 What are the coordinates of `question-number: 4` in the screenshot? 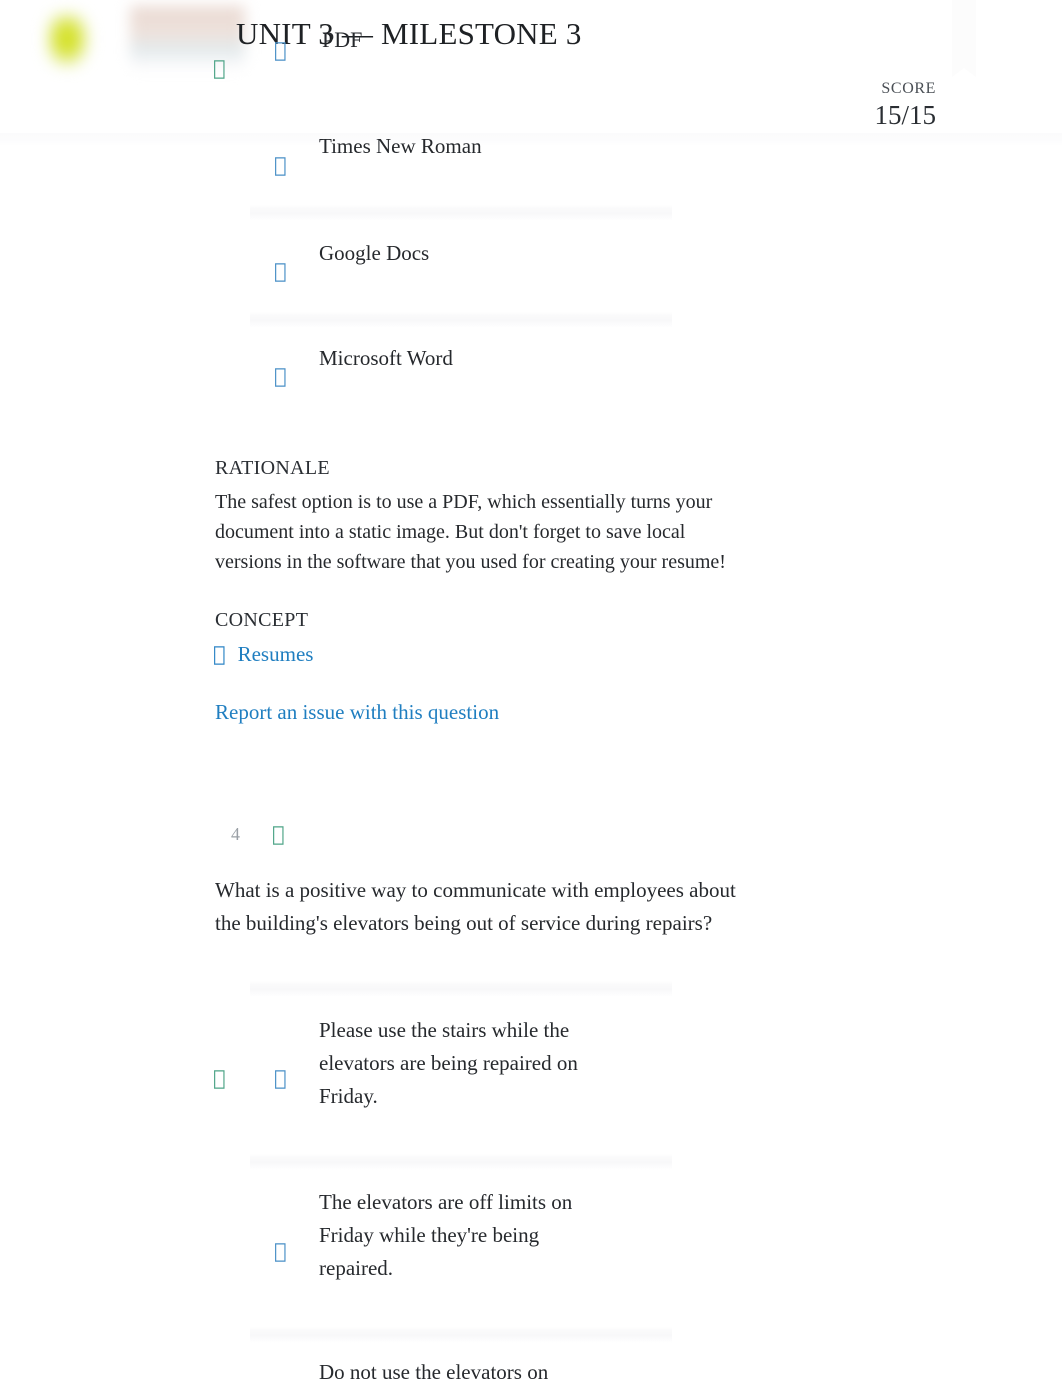 It's located at (235, 834).